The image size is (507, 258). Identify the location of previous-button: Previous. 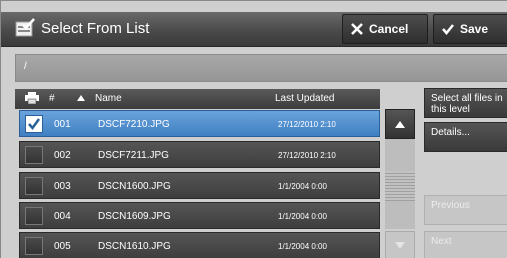
(465, 210).